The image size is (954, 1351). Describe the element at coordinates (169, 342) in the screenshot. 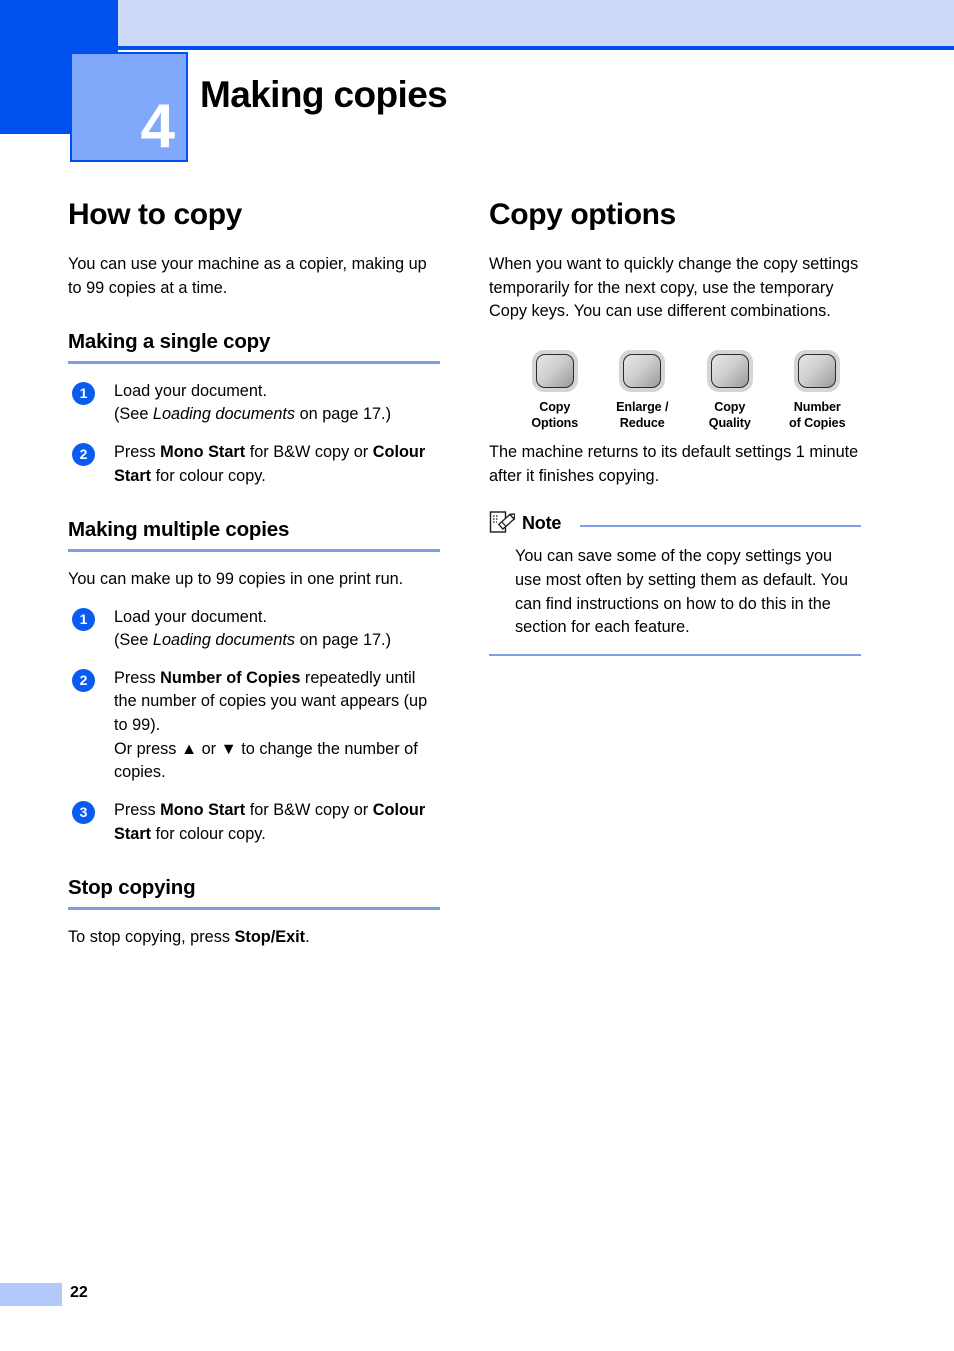

I see `subsection-heading: Making a single copy` at that location.